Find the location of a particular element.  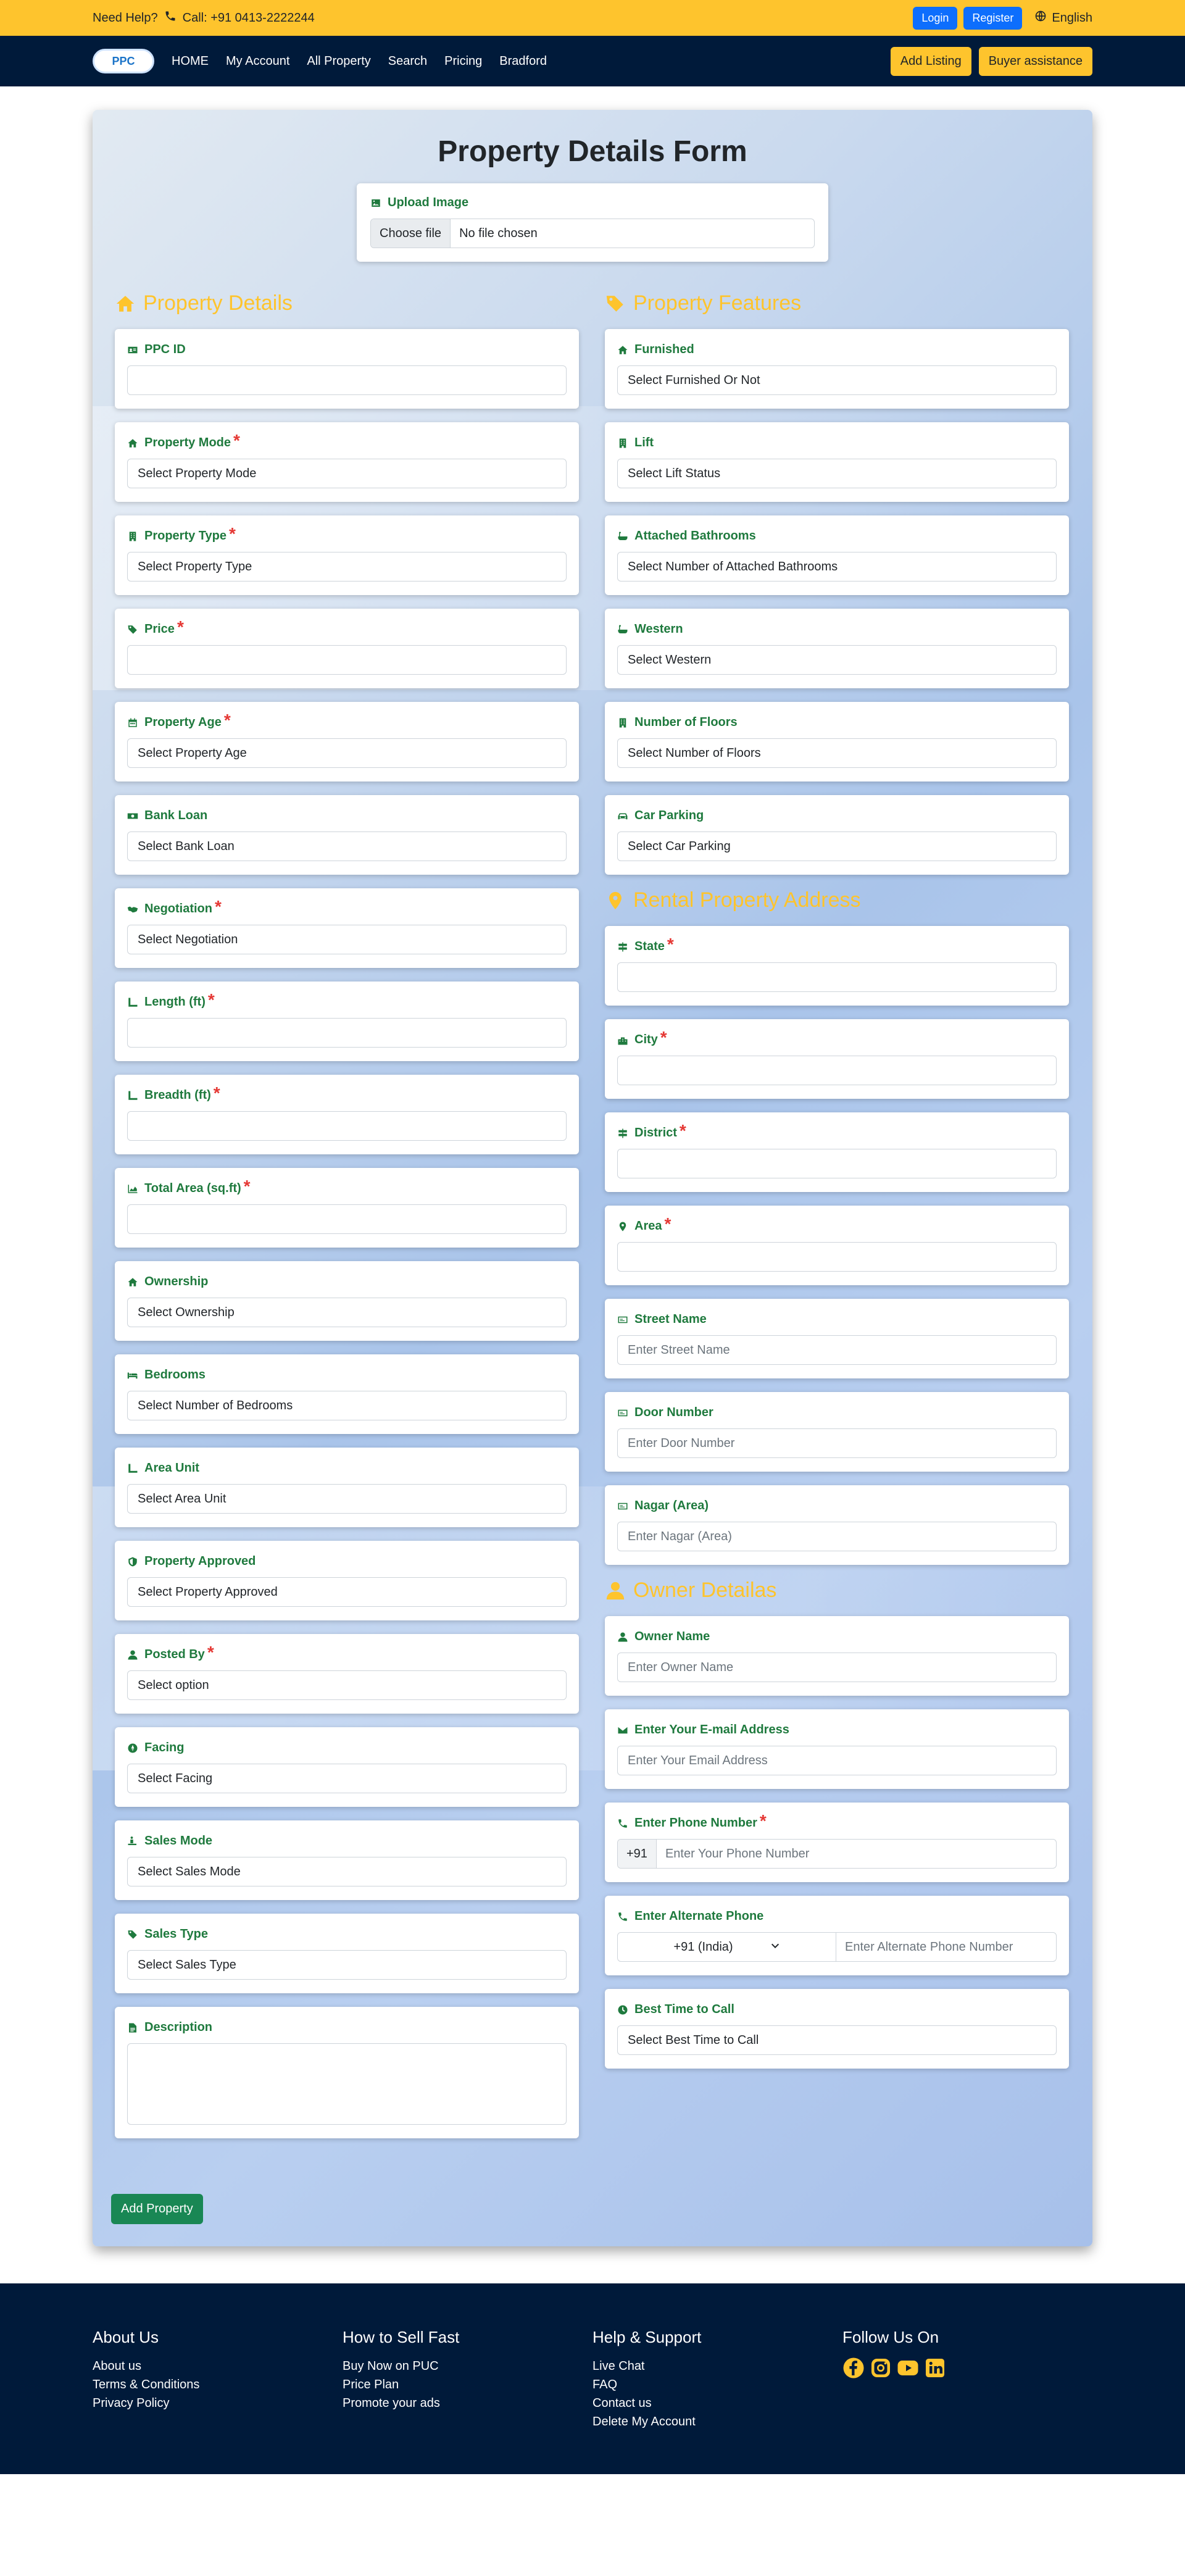

nav-my-account: My Account is located at coordinates (257, 61).